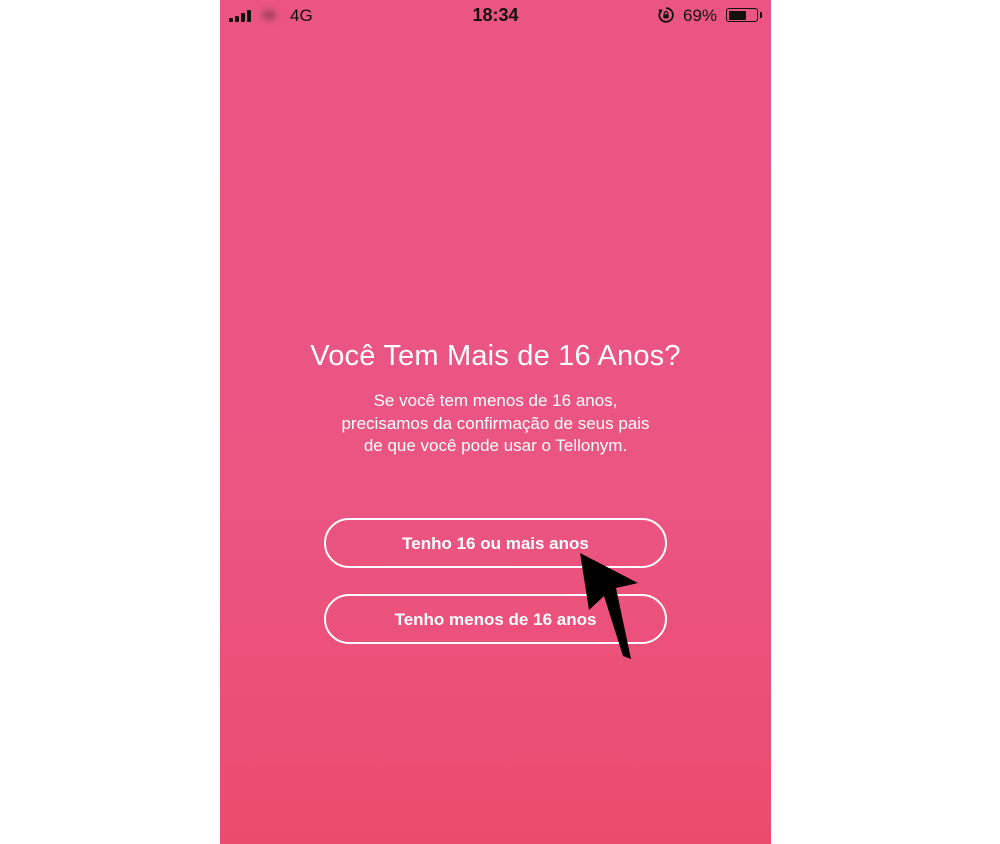 This screenshot has height=844, width=1000. I want to click on battery-percent: 69%, so click(700, 15).